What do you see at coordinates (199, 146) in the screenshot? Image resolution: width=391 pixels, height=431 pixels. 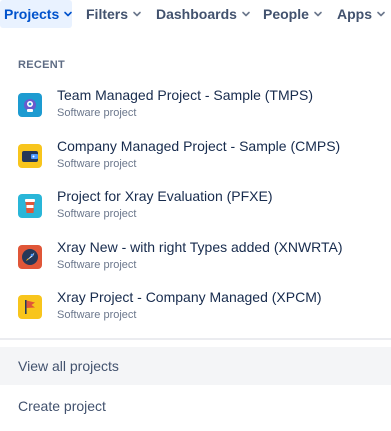 I see `project-name: Company Managed Project - Sample (CMPS)` at bounding box center [199, 146].